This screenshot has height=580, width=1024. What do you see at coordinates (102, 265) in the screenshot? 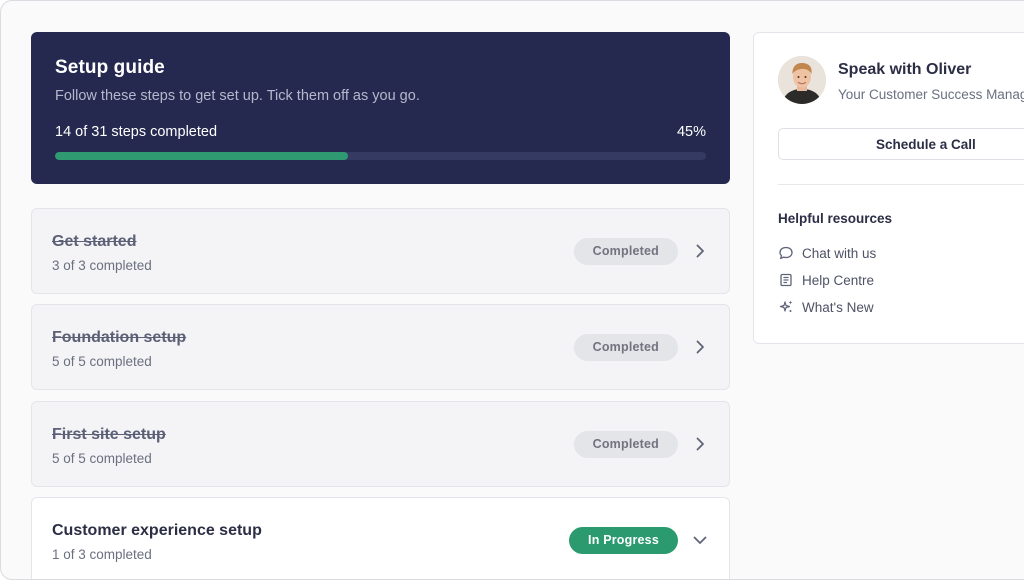
I see `section-progress-text: 3 of 3 completed` at bounding box center [102, 265].